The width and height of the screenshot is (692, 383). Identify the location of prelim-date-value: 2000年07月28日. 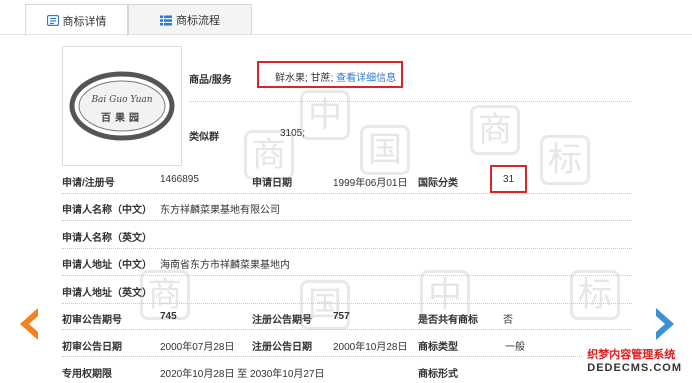
(197, 347).